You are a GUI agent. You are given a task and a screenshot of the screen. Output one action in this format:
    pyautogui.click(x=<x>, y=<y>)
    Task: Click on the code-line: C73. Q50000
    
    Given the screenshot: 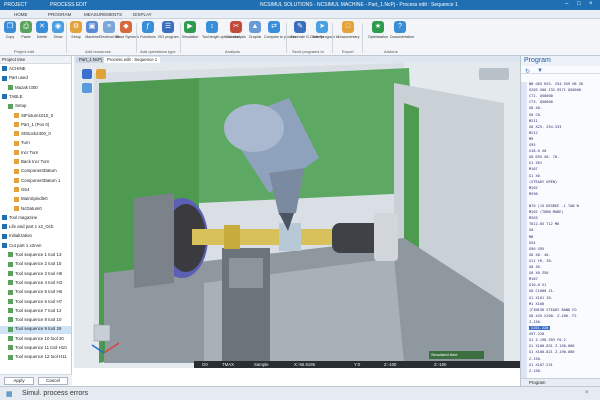 What is the action you would take?
    pyautogui.click(x=541, y=102)
    